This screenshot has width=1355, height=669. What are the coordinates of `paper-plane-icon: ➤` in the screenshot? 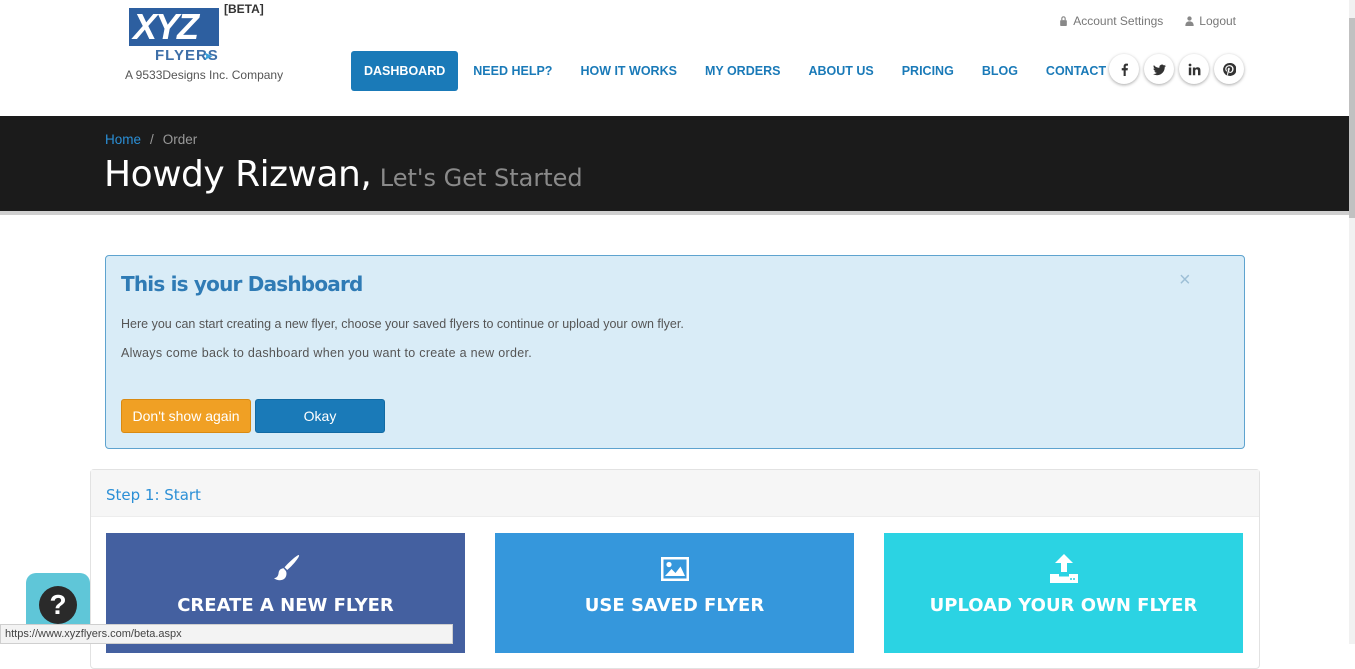 It's located at (208, 56).